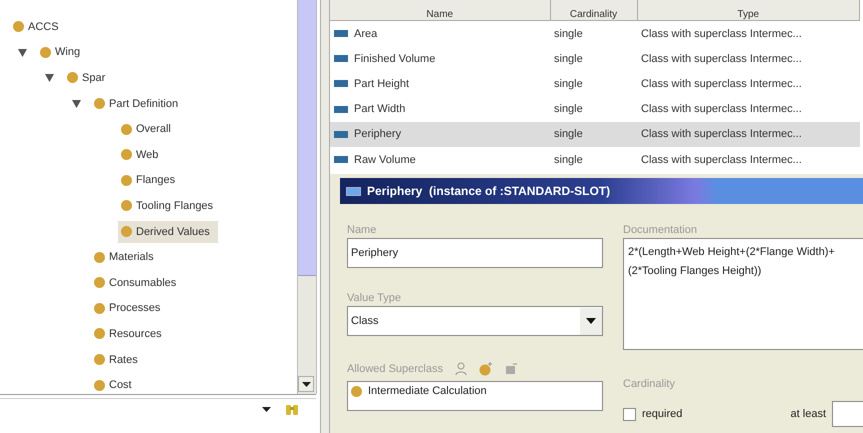 This screenshot has height=433, width=863. Describe the element at coordinates (307, 197) in the screenshot. I see `scrollbar` at that location.